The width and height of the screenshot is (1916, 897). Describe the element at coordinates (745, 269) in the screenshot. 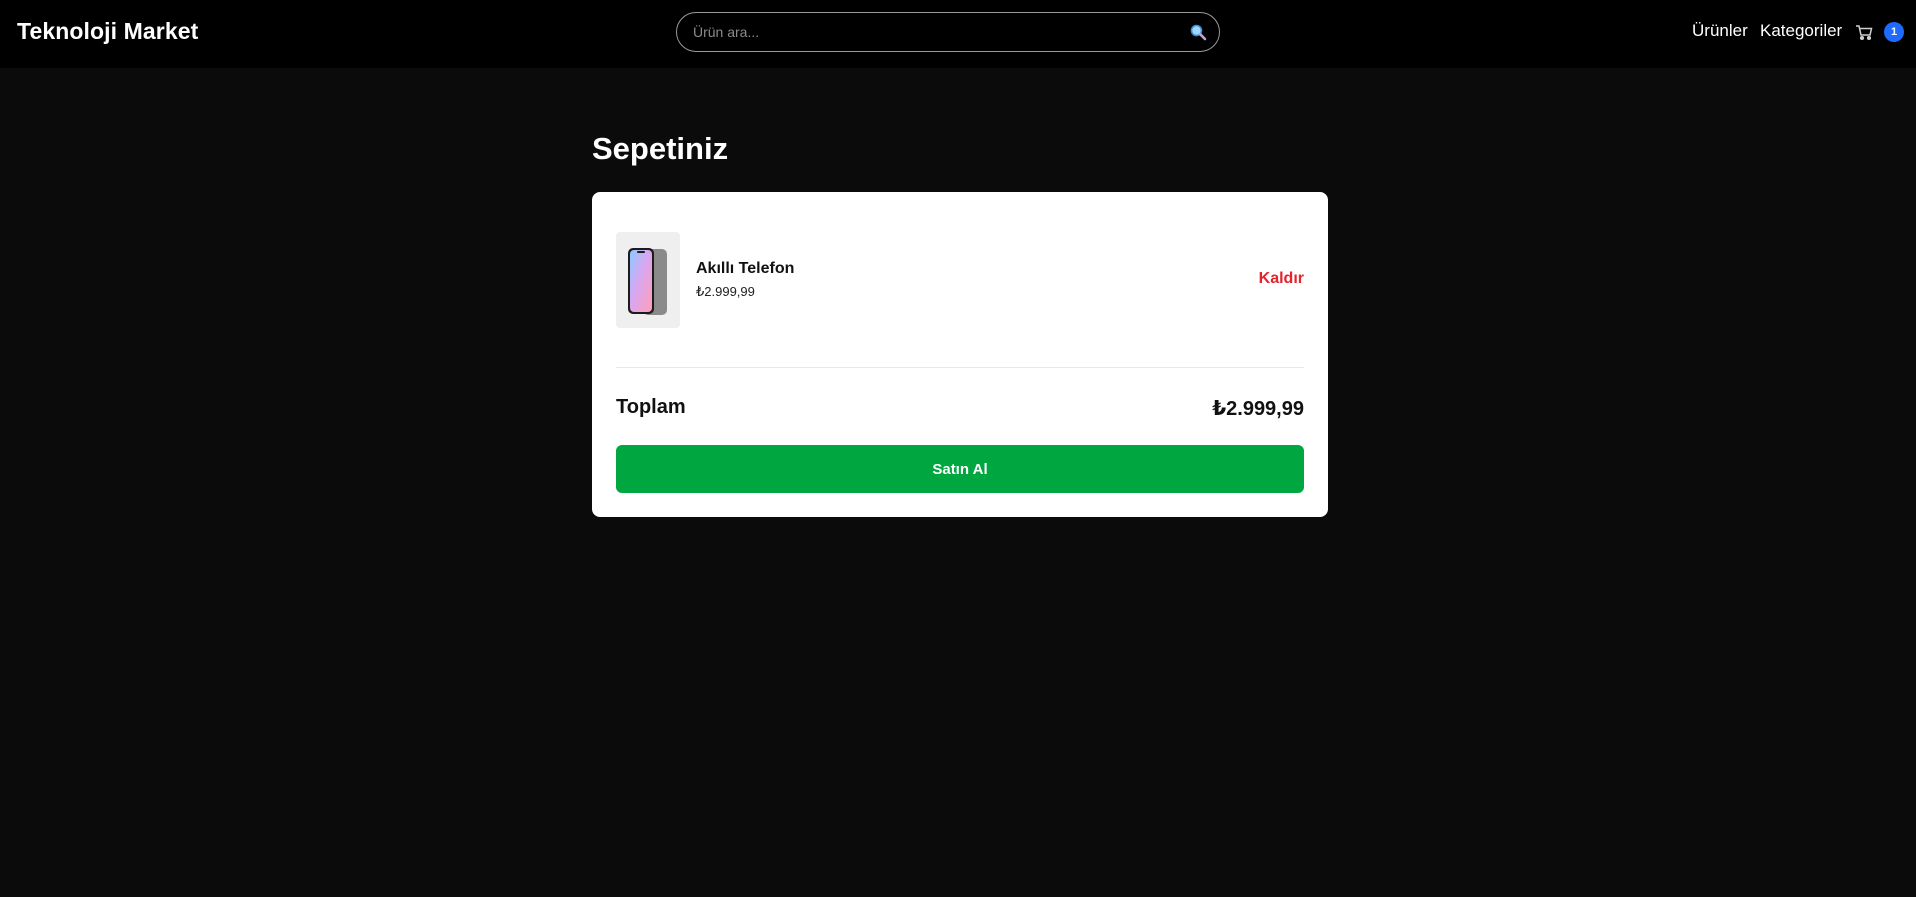

I see `product-name: Akıllı Telefon` at that location.